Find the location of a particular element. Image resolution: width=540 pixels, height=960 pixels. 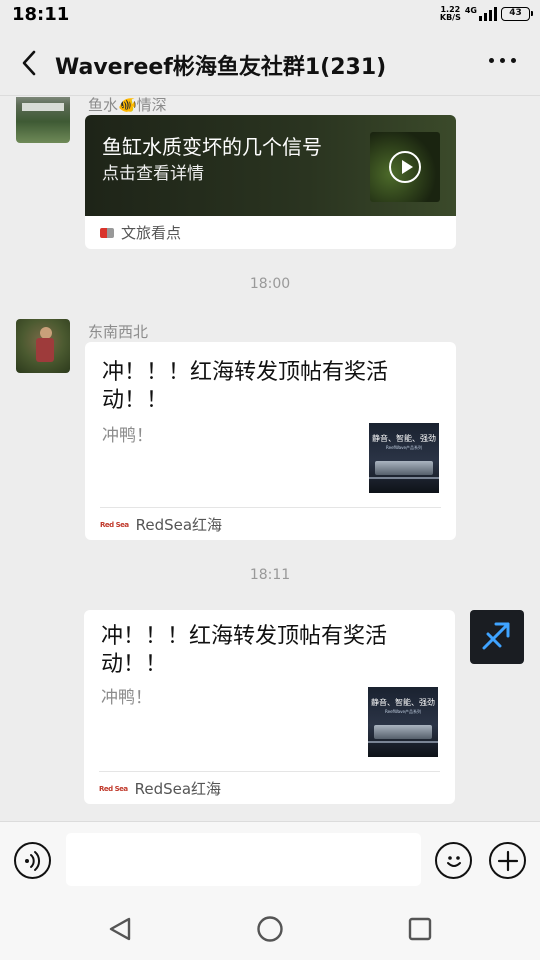

chat-header: Wavereef彬海鱼友社群1(231) is located at coordinates (270, 63).